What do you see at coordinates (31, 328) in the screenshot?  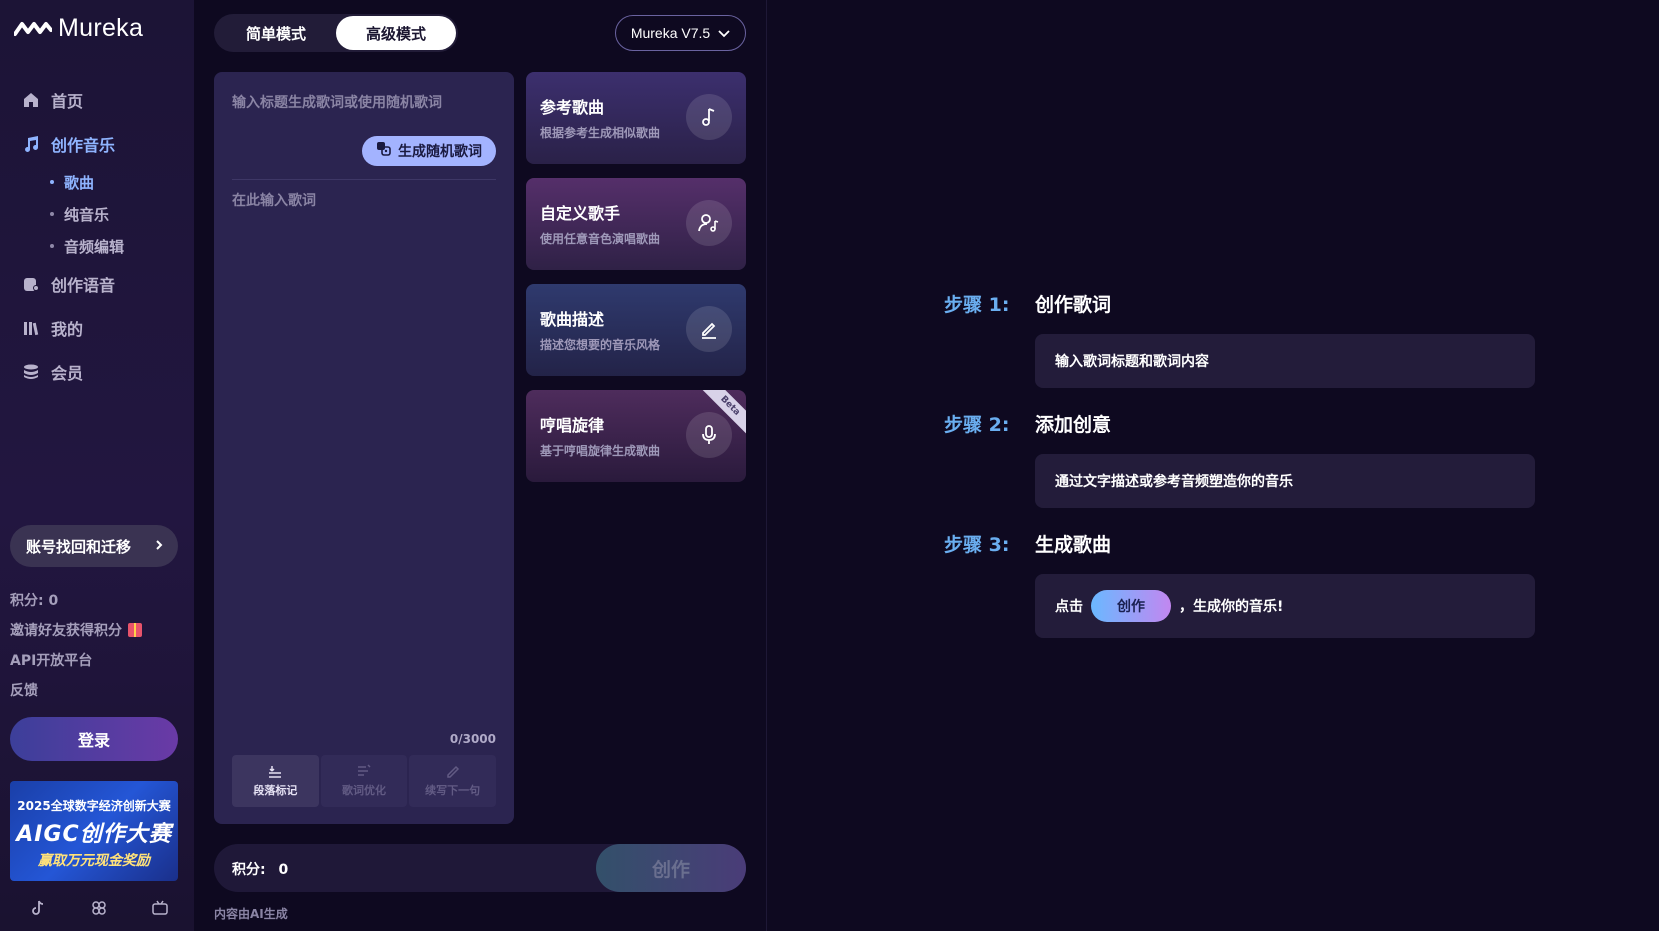 I see `library-icon` at bounding box center [31, 328].